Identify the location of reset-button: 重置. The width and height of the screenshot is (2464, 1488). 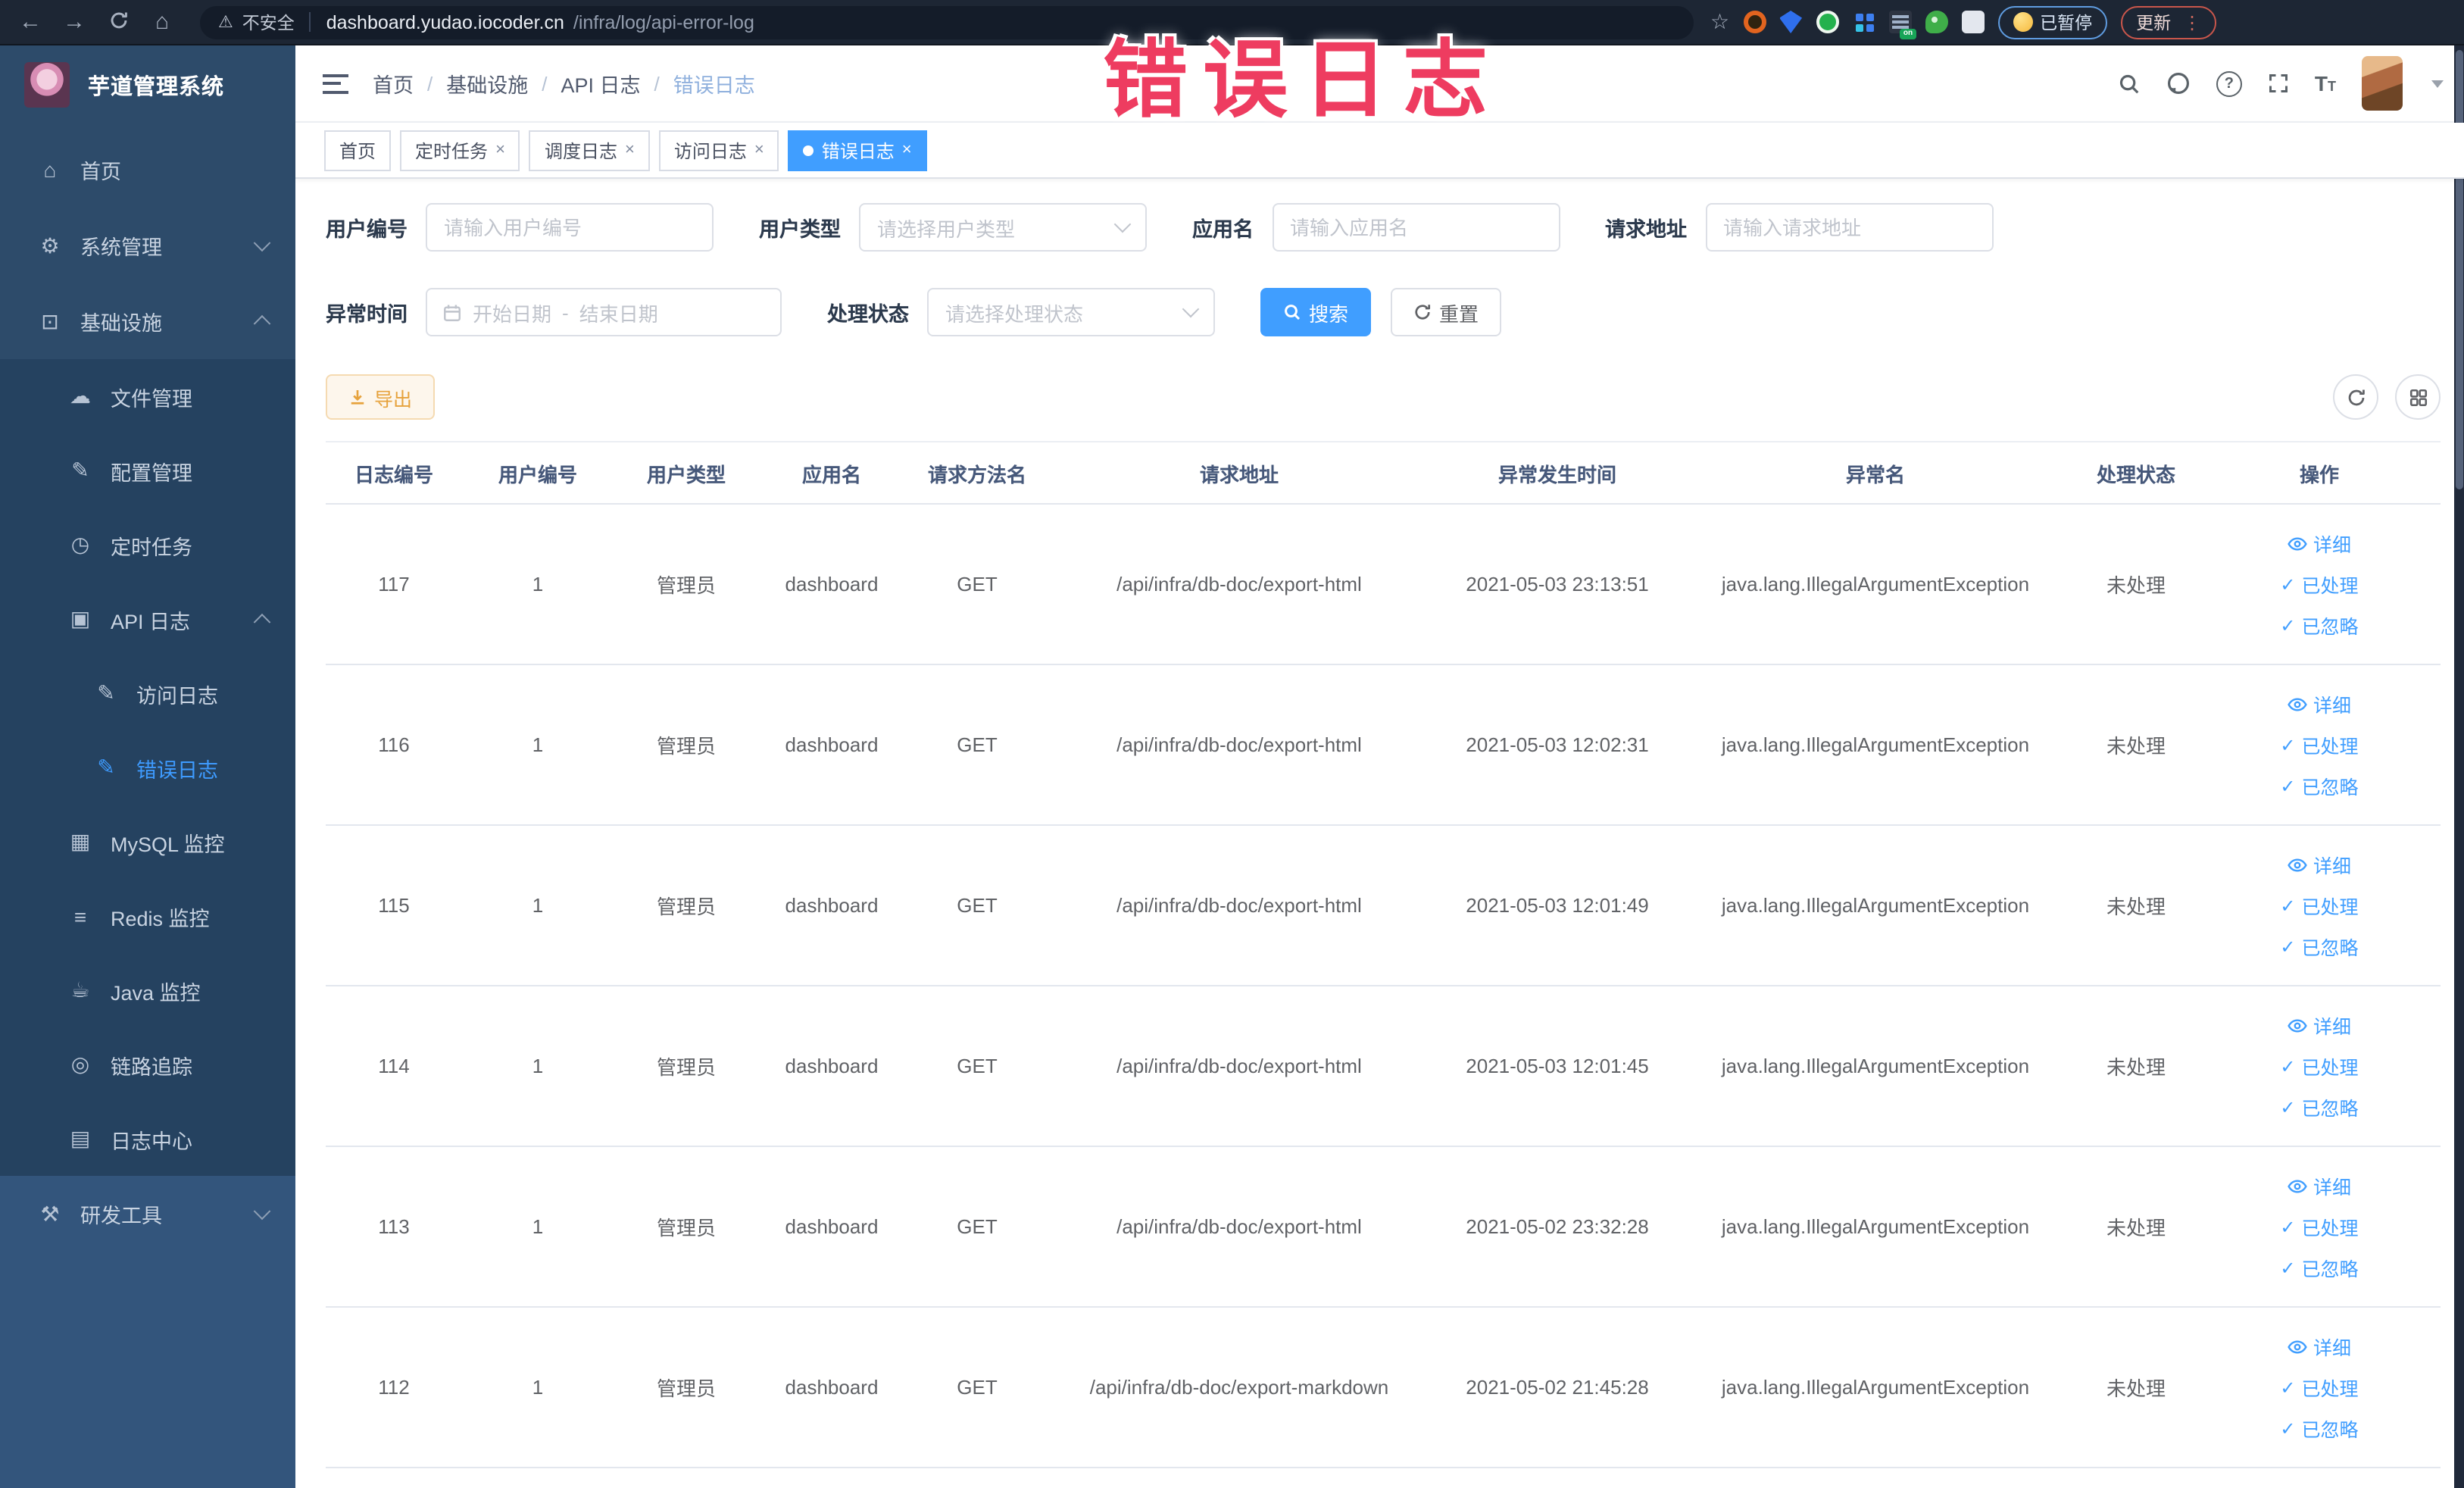
(1446, 312).